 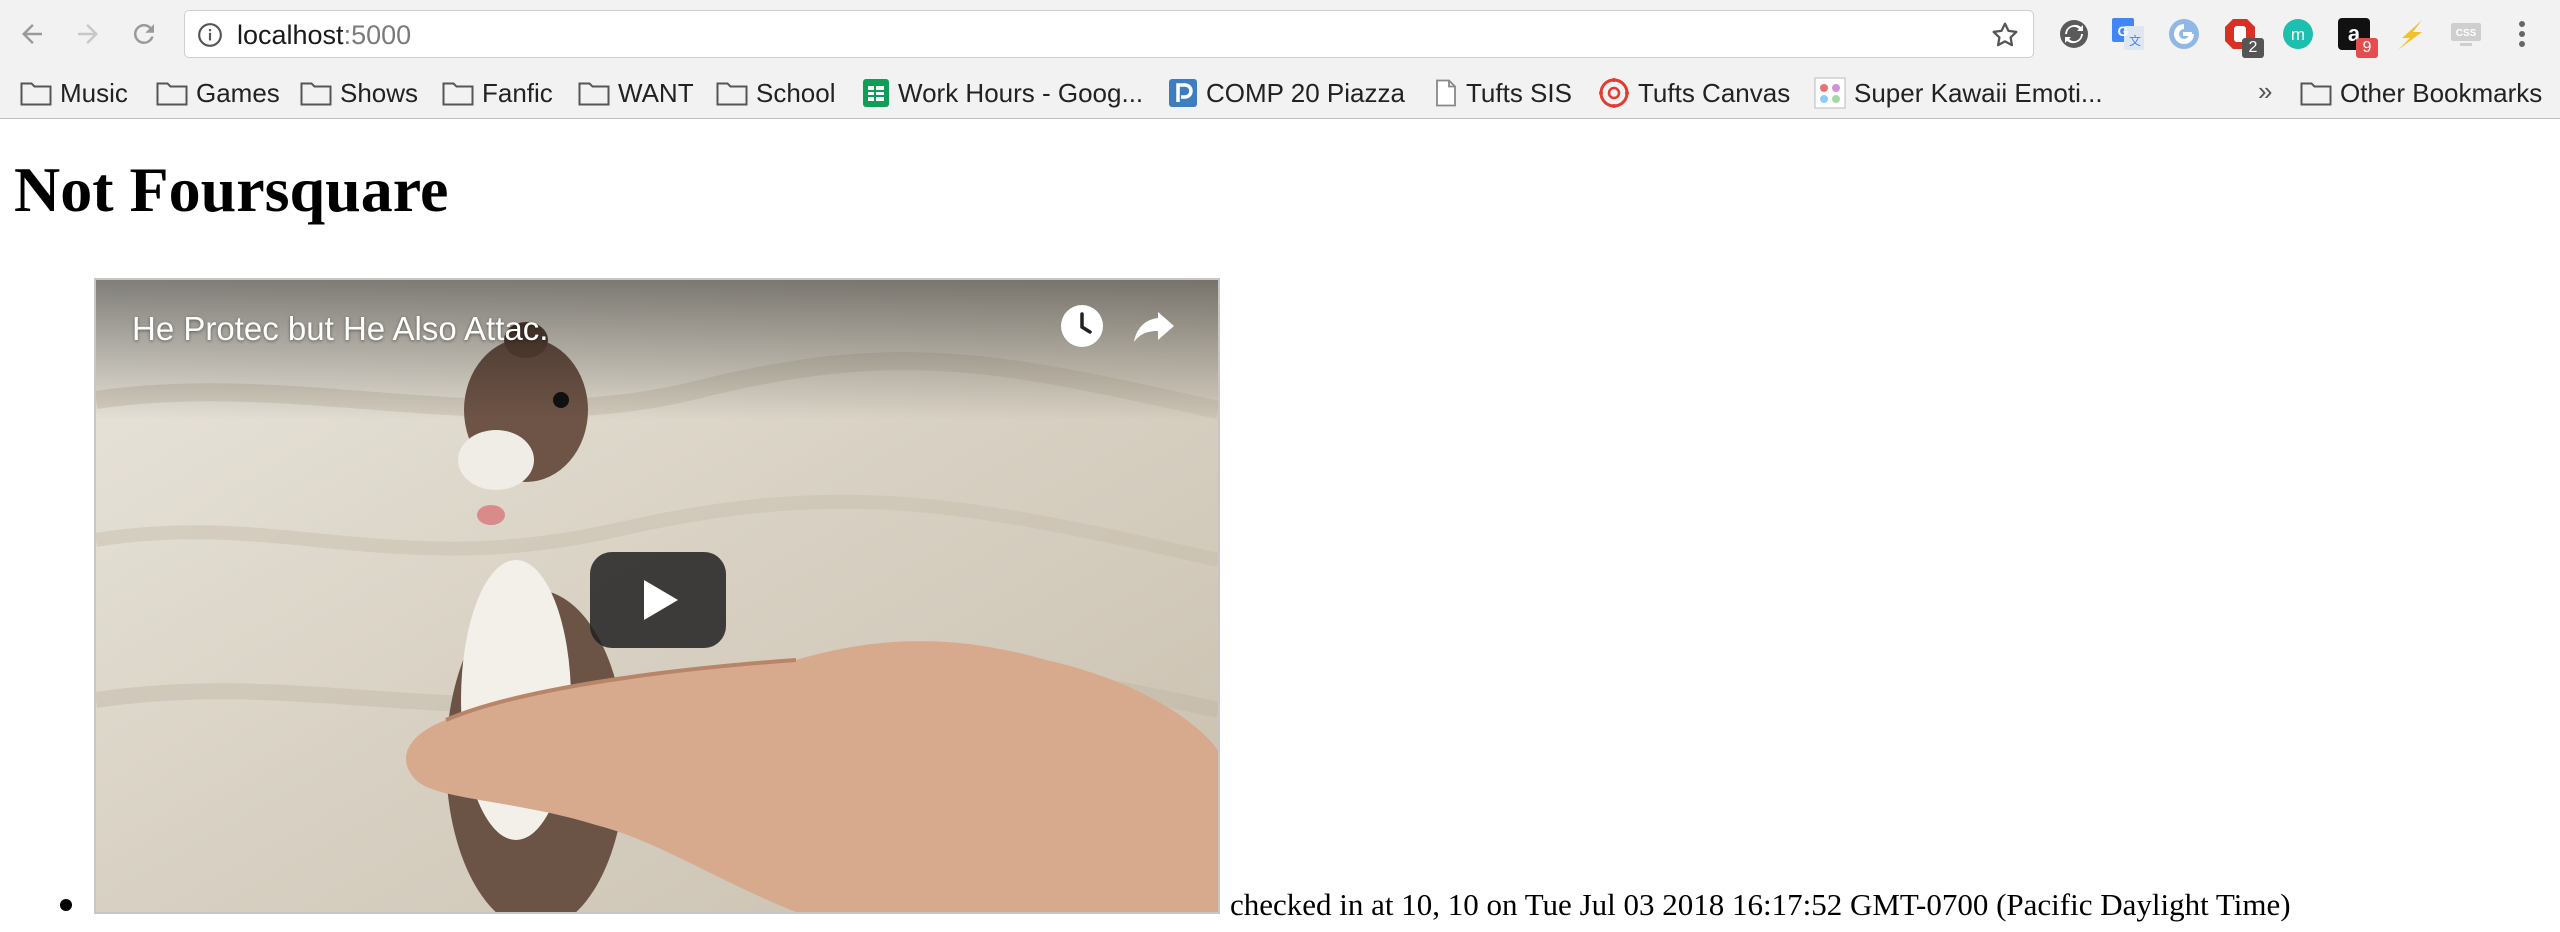 What do you see at coordinates (1714, 92) in the screenshot?
I see `bookmark-label: Tufts Canvas` at bounding box center [1714, 92].